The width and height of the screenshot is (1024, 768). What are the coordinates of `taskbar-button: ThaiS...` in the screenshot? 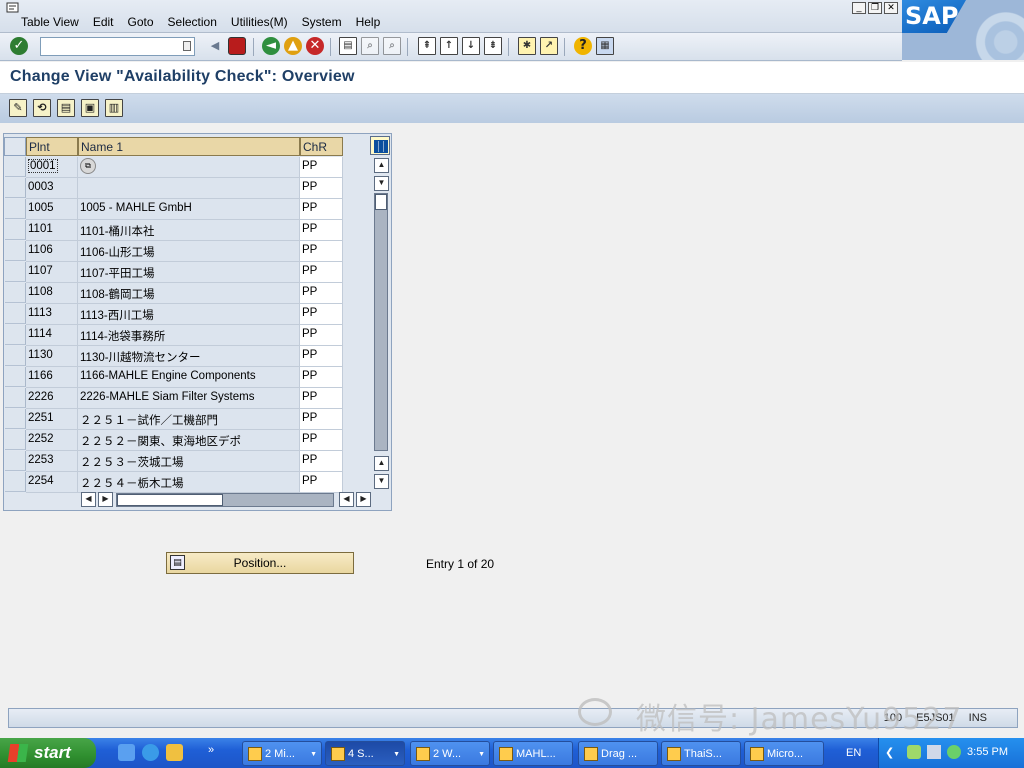 It's located at (701, 753).